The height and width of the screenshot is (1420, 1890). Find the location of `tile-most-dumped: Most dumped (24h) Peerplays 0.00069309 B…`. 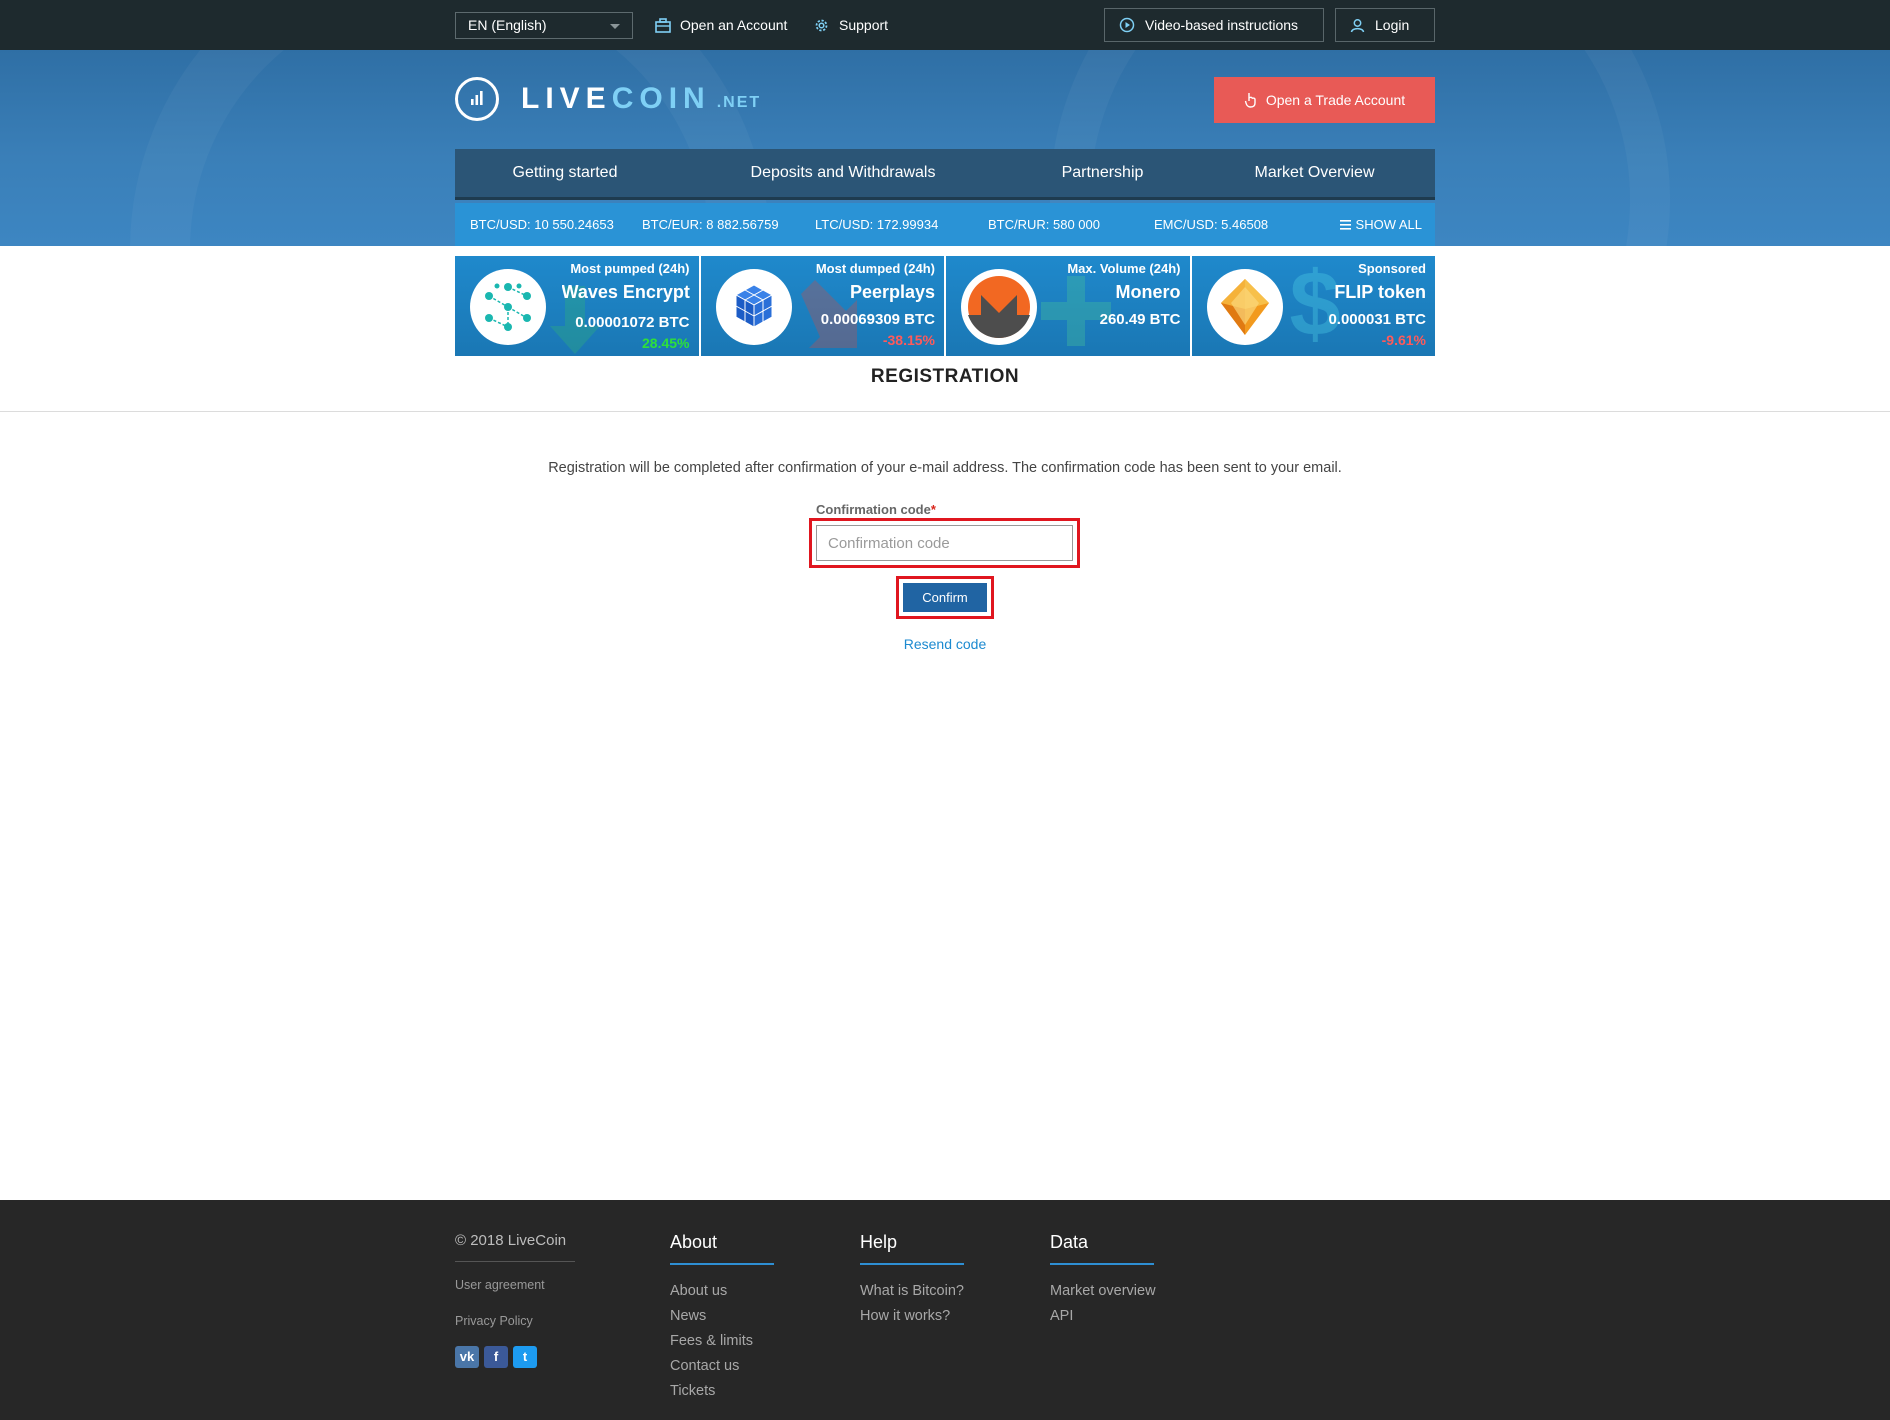

tile-most-dumped: Most dumped (24h) Peerplays 0.00069309 B… is located at coordinates (822, 306).